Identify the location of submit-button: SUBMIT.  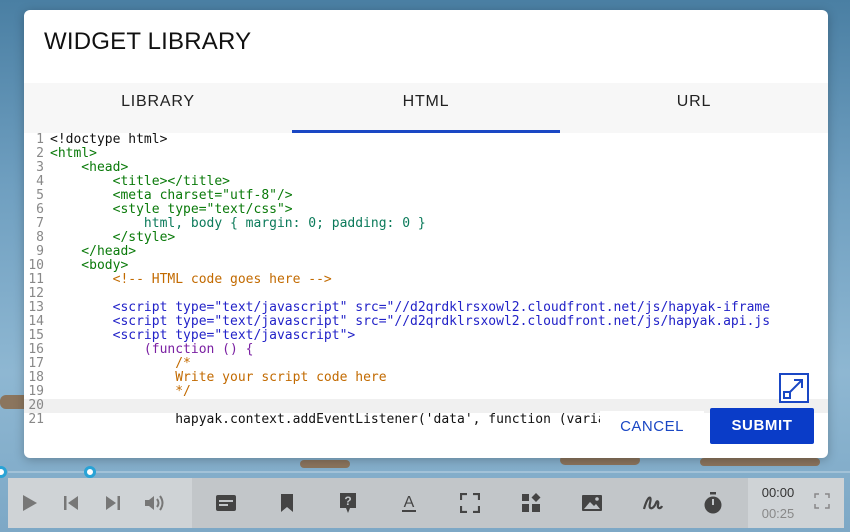
(762, 426).